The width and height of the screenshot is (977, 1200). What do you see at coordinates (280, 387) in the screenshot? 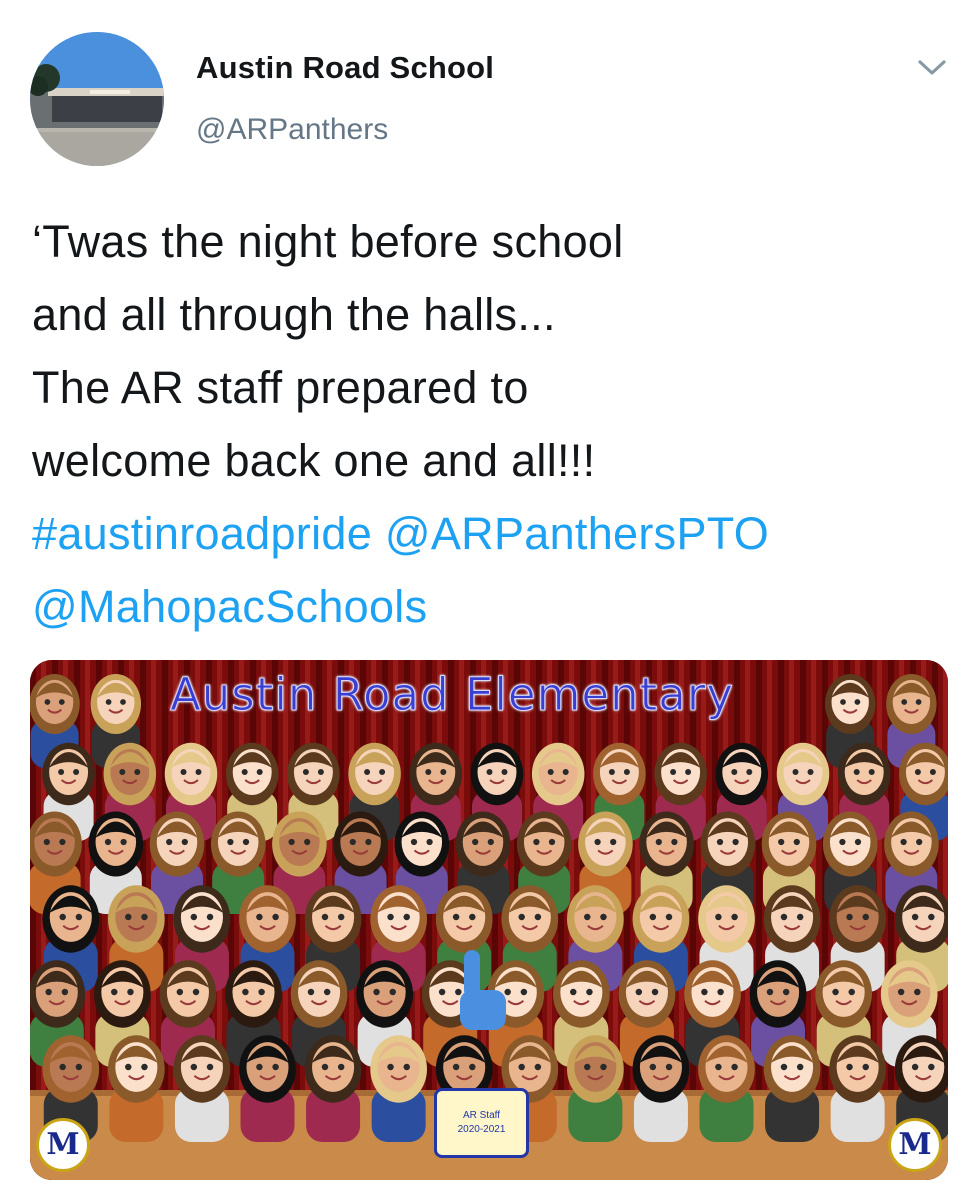
I see `tweet-text-line: The AR staff prepared to` at bounding box center [280, 387].